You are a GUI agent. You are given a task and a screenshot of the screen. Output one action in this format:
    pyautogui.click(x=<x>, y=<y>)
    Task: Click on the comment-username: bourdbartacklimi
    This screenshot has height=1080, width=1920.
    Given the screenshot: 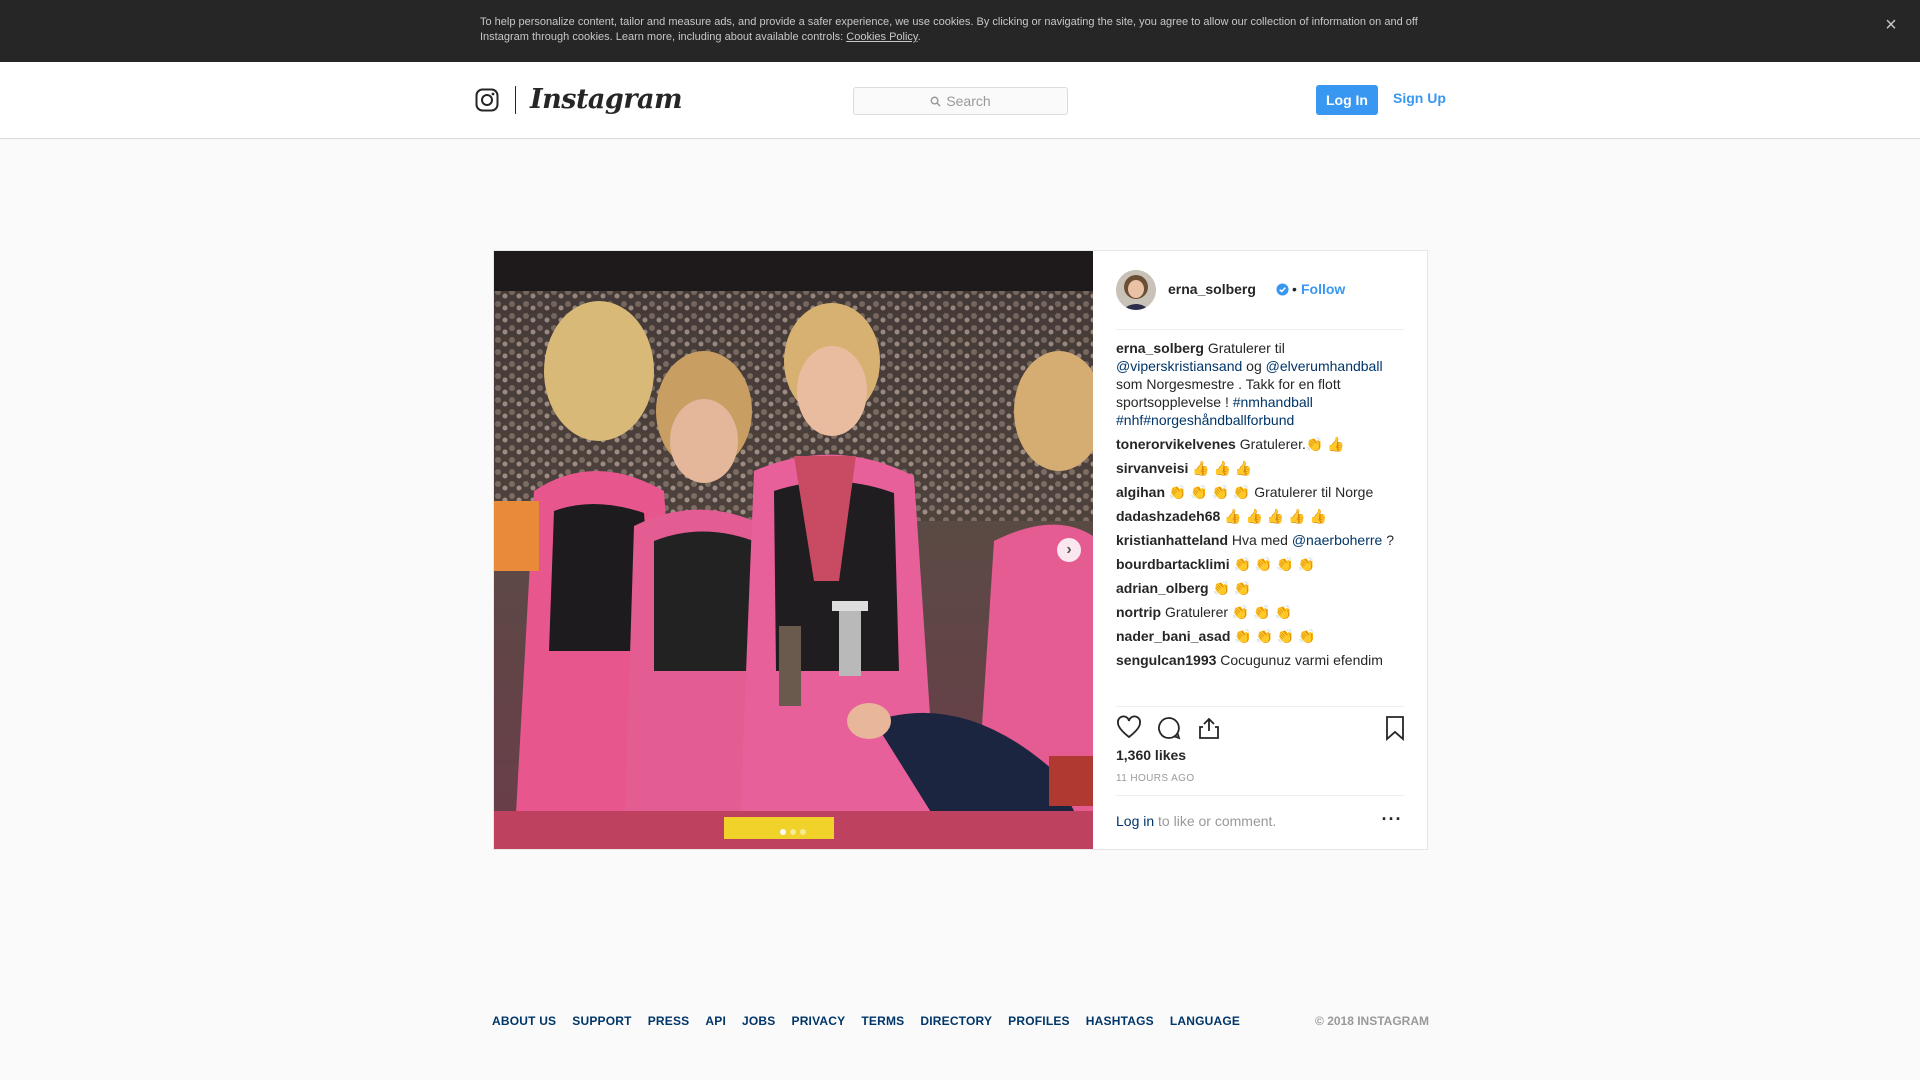 What is the action you would take?
    pyautogui.click(x=1173, y=564)
    